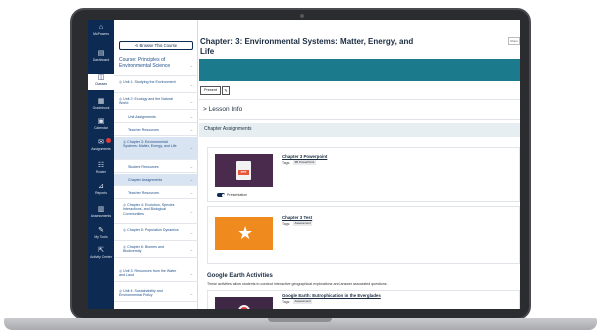  Describe the element at coordinates (101, 186) in the screenshot. I see `chart-icon: ⊿` at that location.